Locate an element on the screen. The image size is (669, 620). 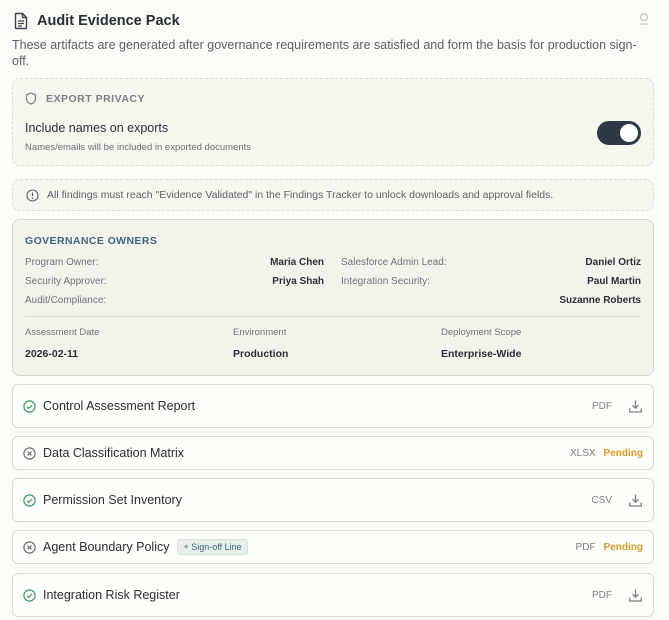
include-names-label: Include names on exports is located at coordinates (97, 128).